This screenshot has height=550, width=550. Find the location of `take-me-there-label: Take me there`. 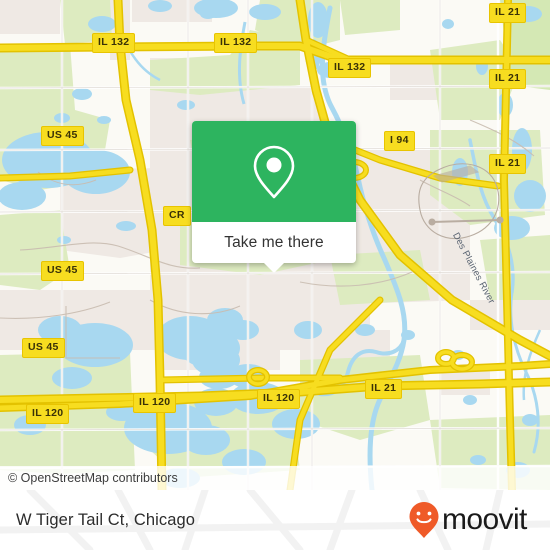

take-me-there-label: Take me there is located at coordinates (274, 242).